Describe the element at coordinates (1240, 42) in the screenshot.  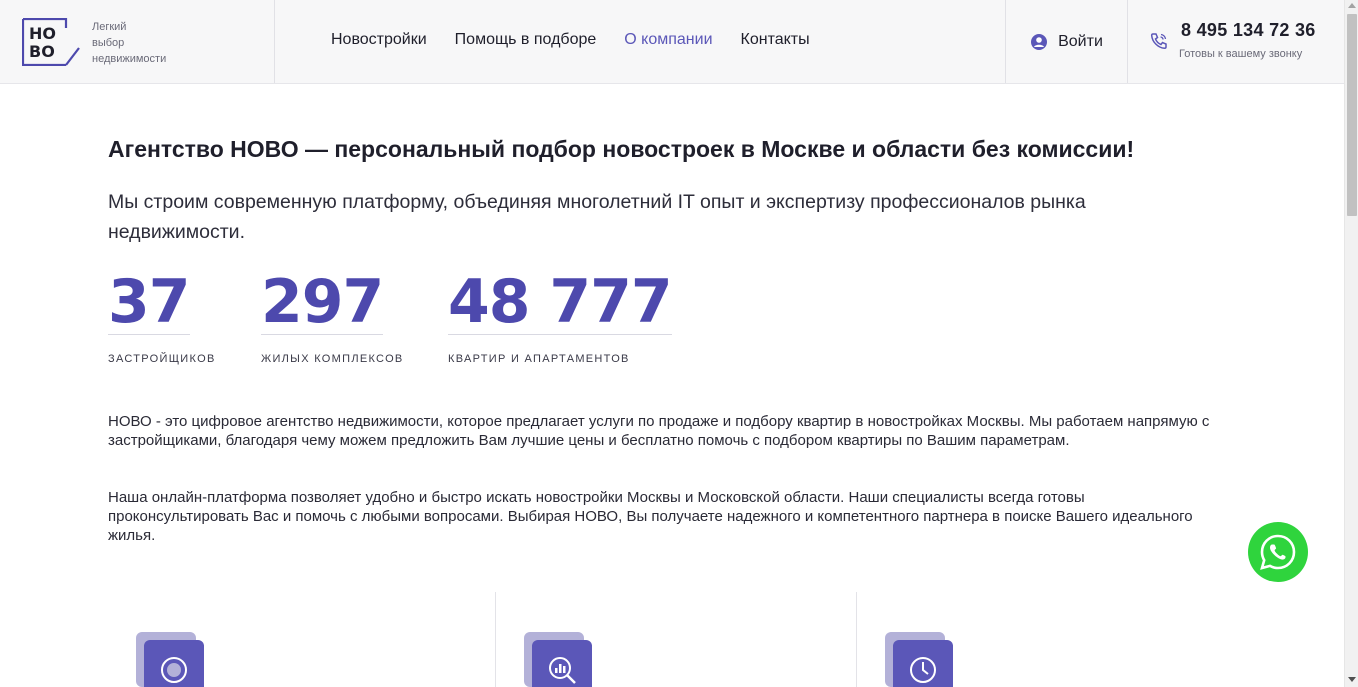
I see `phone-contact: 8 495 134 72 36 Готовы к вашему звонку` at that location.